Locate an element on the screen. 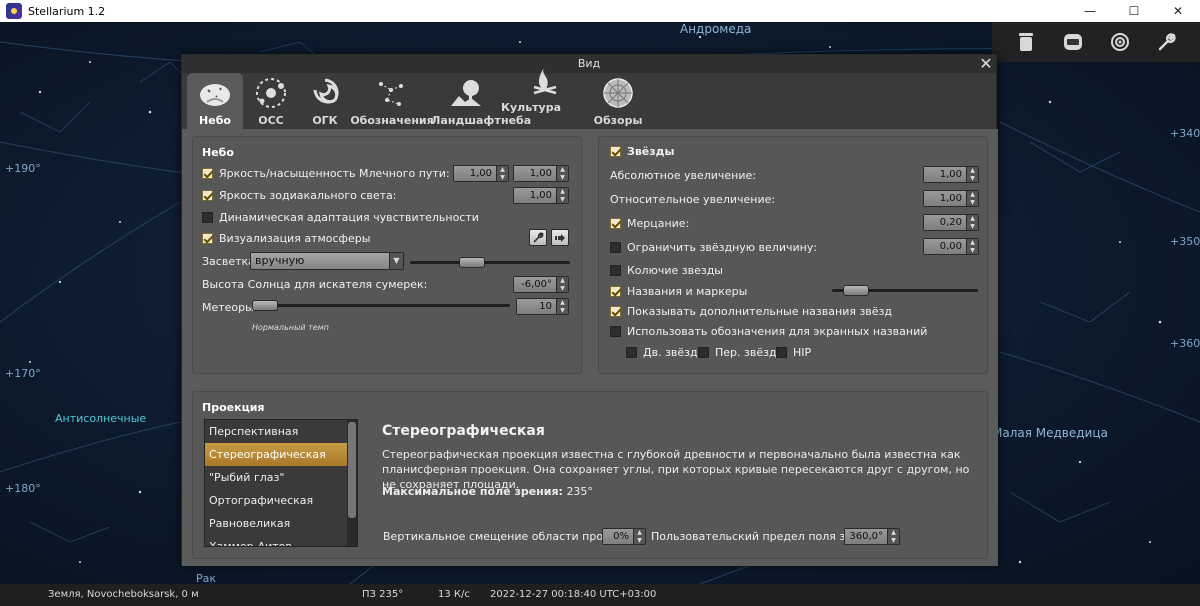 Image resolution: width=1200 pixels, height=606 pixels. tab-sky-label: Небо is located at coordinates (215, 120).